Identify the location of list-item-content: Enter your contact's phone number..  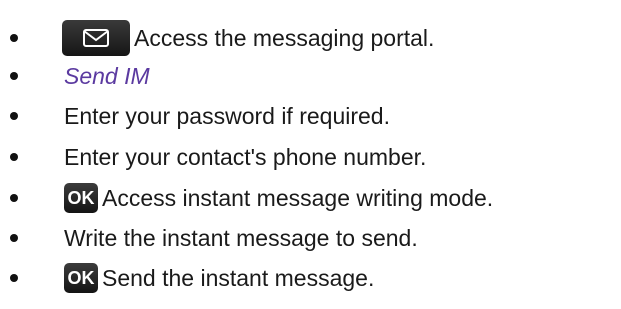
(245, 157).